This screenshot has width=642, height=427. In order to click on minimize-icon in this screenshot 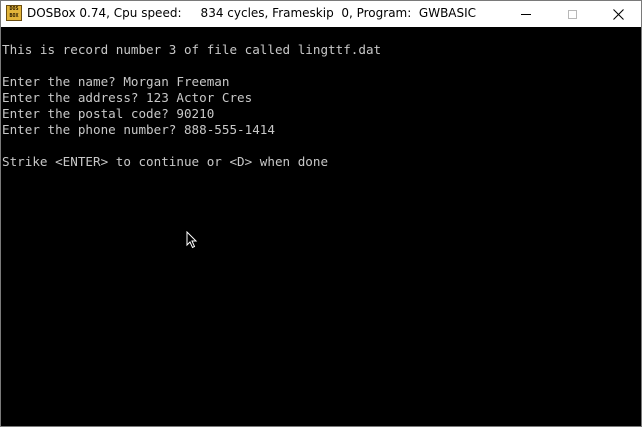, I will do `click(526, 14)`.